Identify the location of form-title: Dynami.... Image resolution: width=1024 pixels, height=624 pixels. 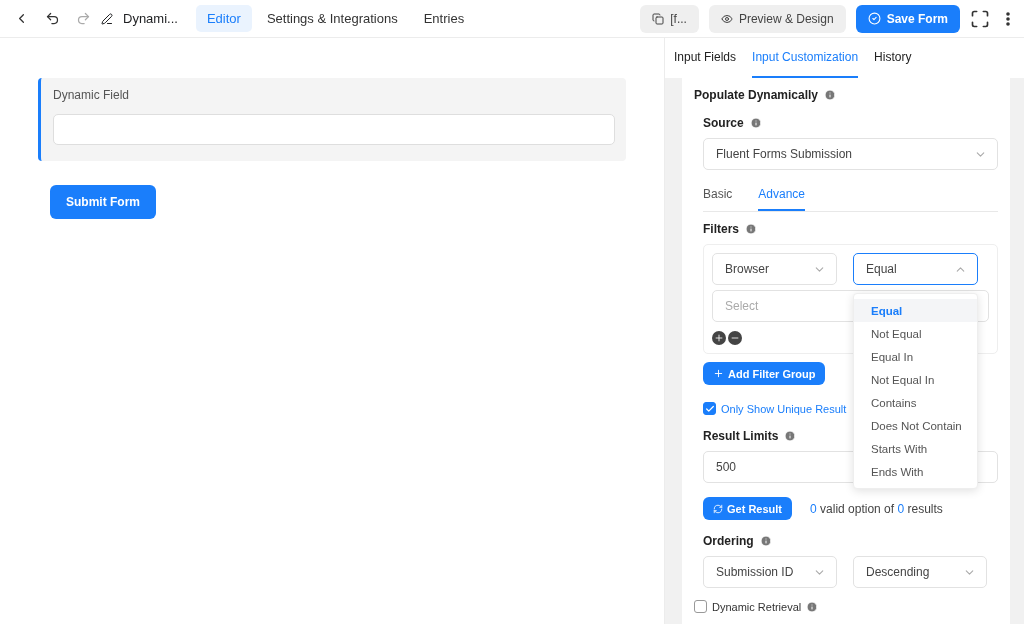
(150, 18).